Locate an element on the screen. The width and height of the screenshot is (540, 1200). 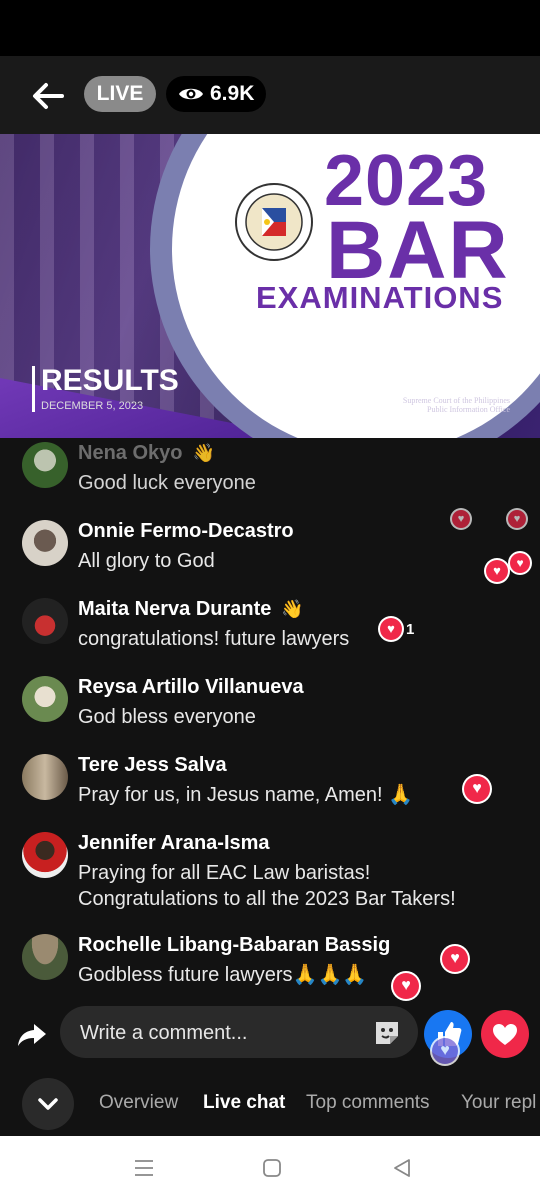
eye-icon is located at coordinates (191, 94).